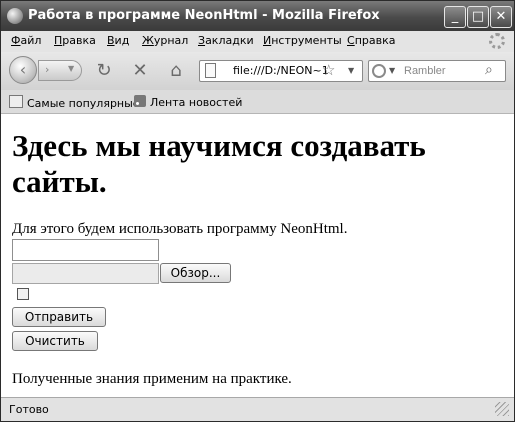  I want to click on stop-icon: ✕, so click(140, 71).